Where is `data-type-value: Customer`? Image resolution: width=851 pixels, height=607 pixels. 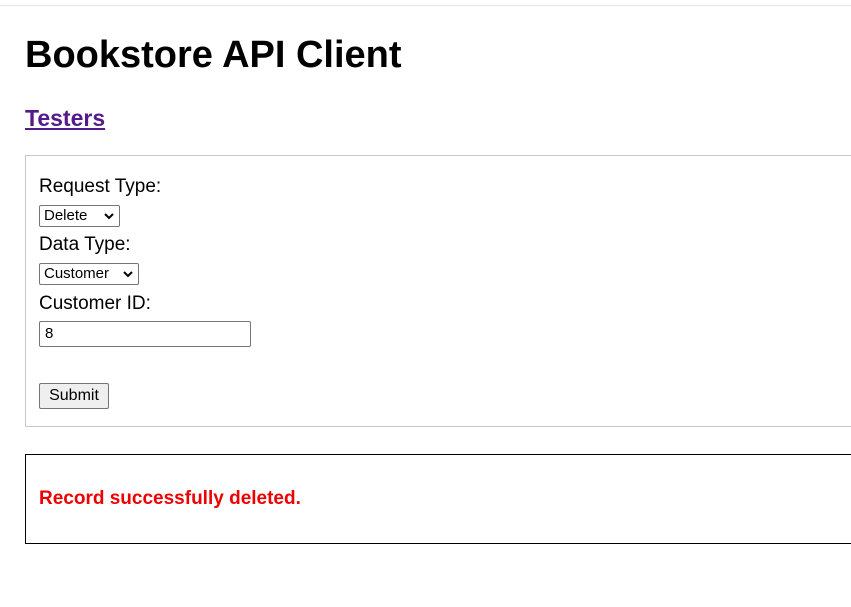 data-type-value: Customer is located at coordinates (77, 273).